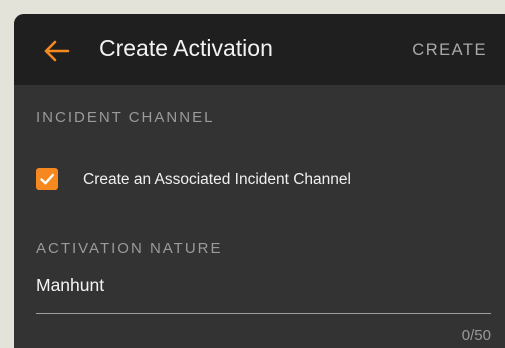  Describe the element at coordinates (70, 285) in the screenshot. I see `activation-nature-value: Manhunt` at that location.